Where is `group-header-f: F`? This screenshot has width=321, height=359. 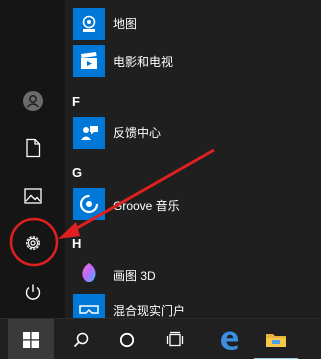
group-header-f: F is located at coordinates (76, 101).